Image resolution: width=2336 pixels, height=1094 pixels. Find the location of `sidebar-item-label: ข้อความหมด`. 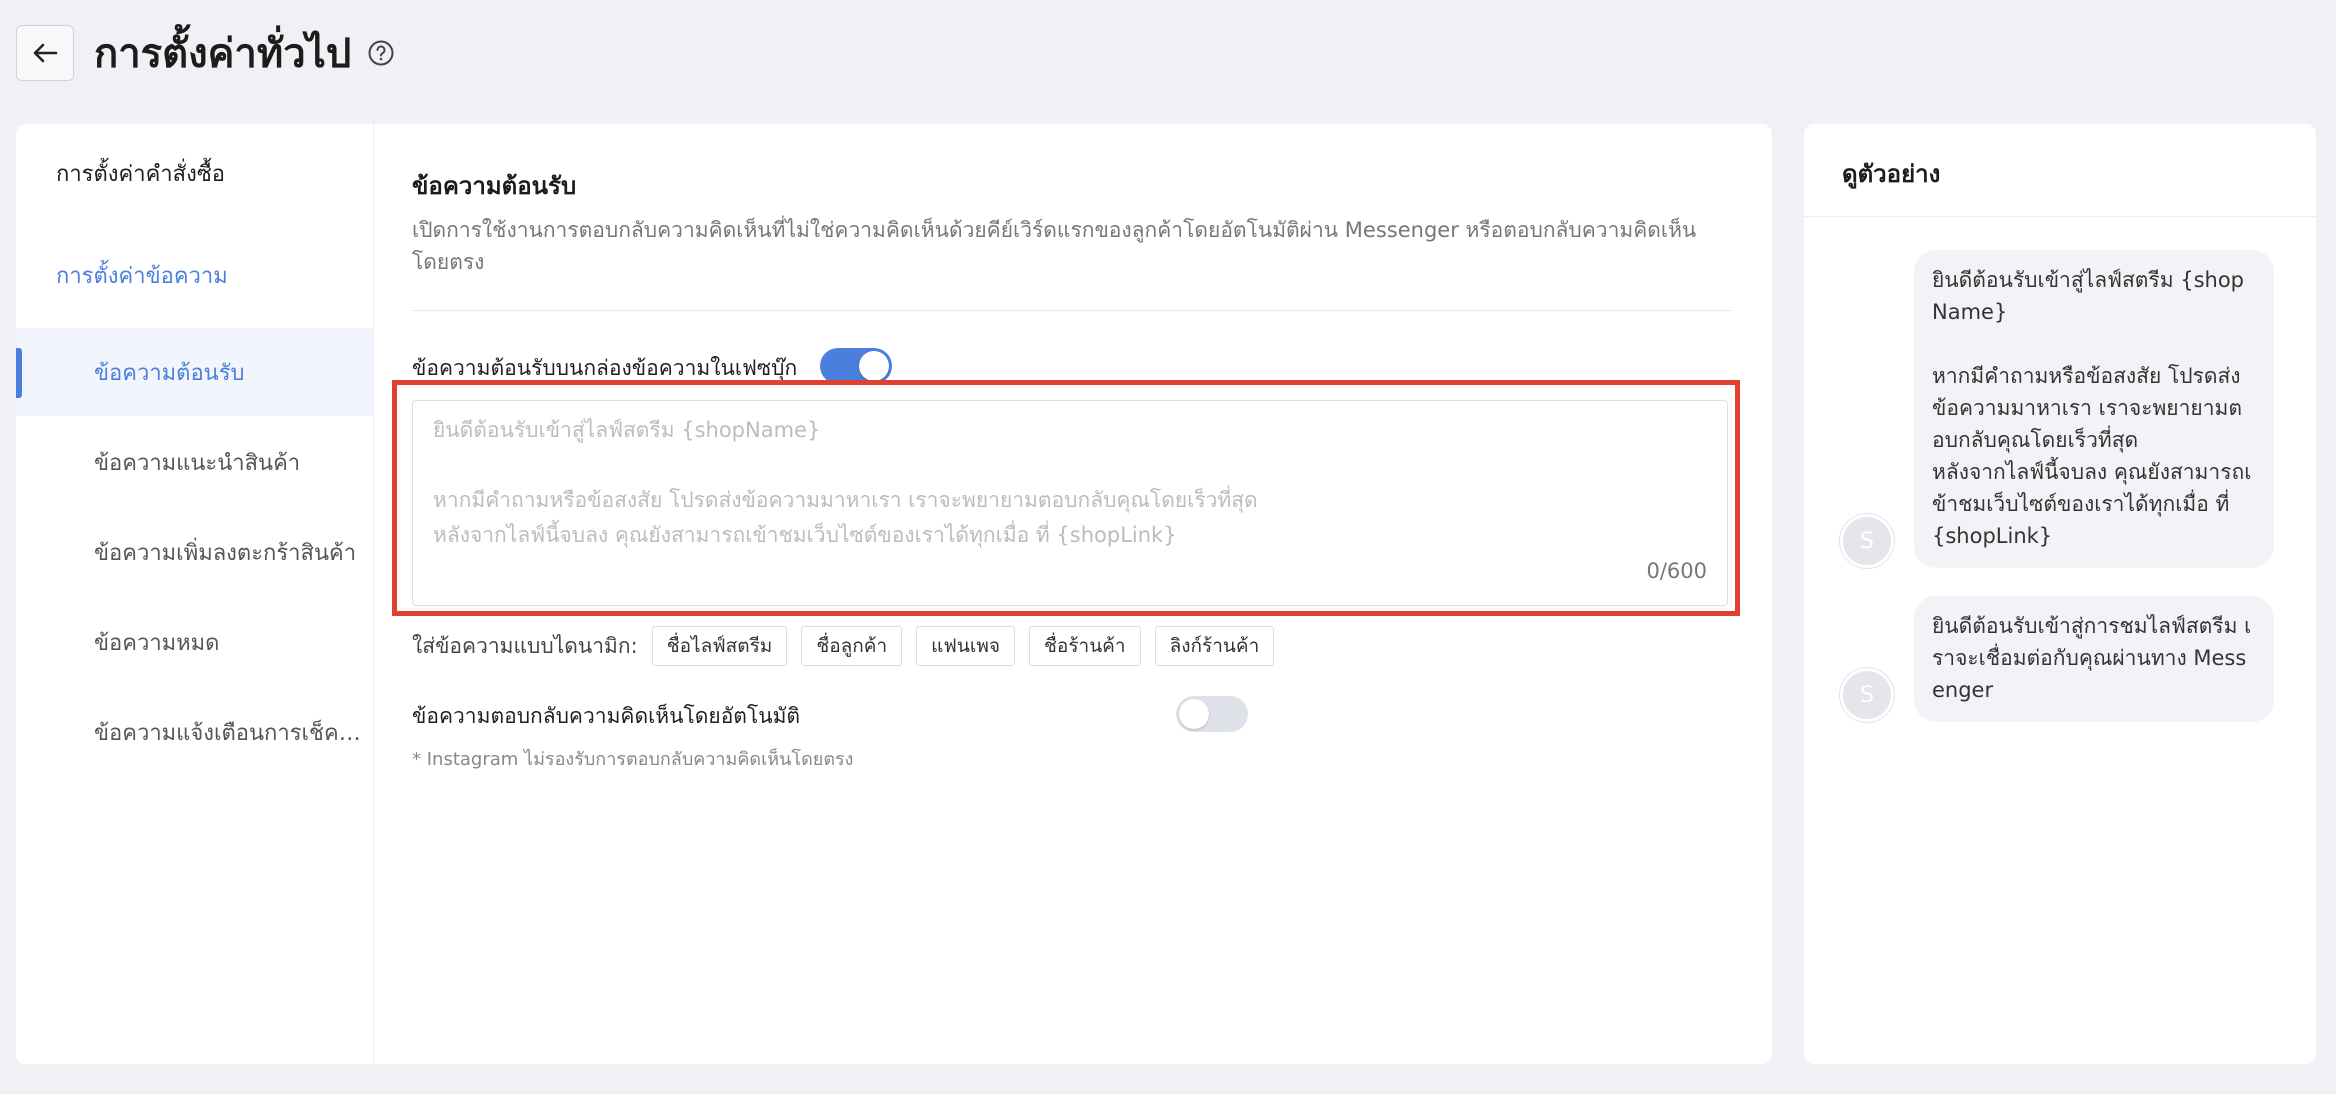

sidebar-item-label: ข้อความหมด is located at coordinates (157, 643).